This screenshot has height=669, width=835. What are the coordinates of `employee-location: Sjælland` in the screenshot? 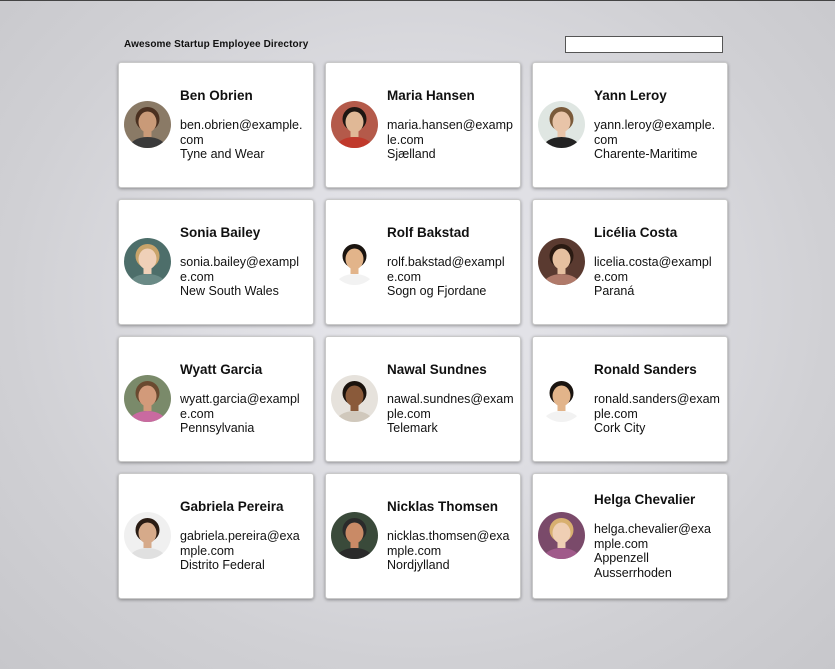 It's located at (411, 154).